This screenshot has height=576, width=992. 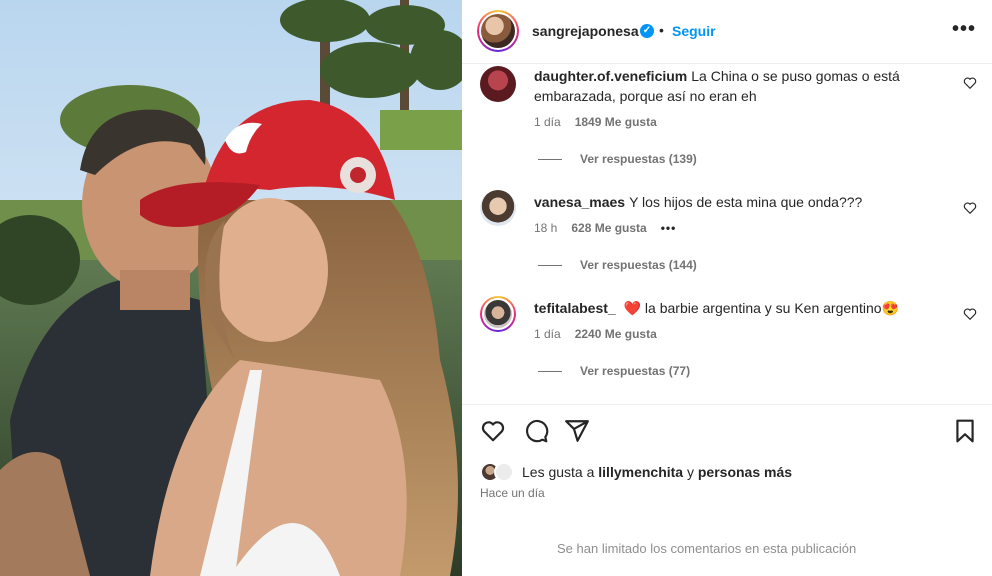 What do you see at coordinates (616, 122) in the screenshot?
I see `comment-likes: 1849 Me gusta` at bounding box center [616, 122].